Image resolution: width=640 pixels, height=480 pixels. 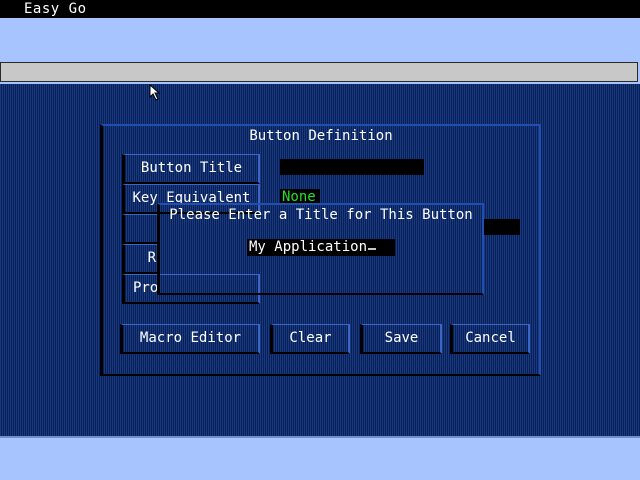 I want to click on definition-row4-label: R, so click(x=151, y=258).